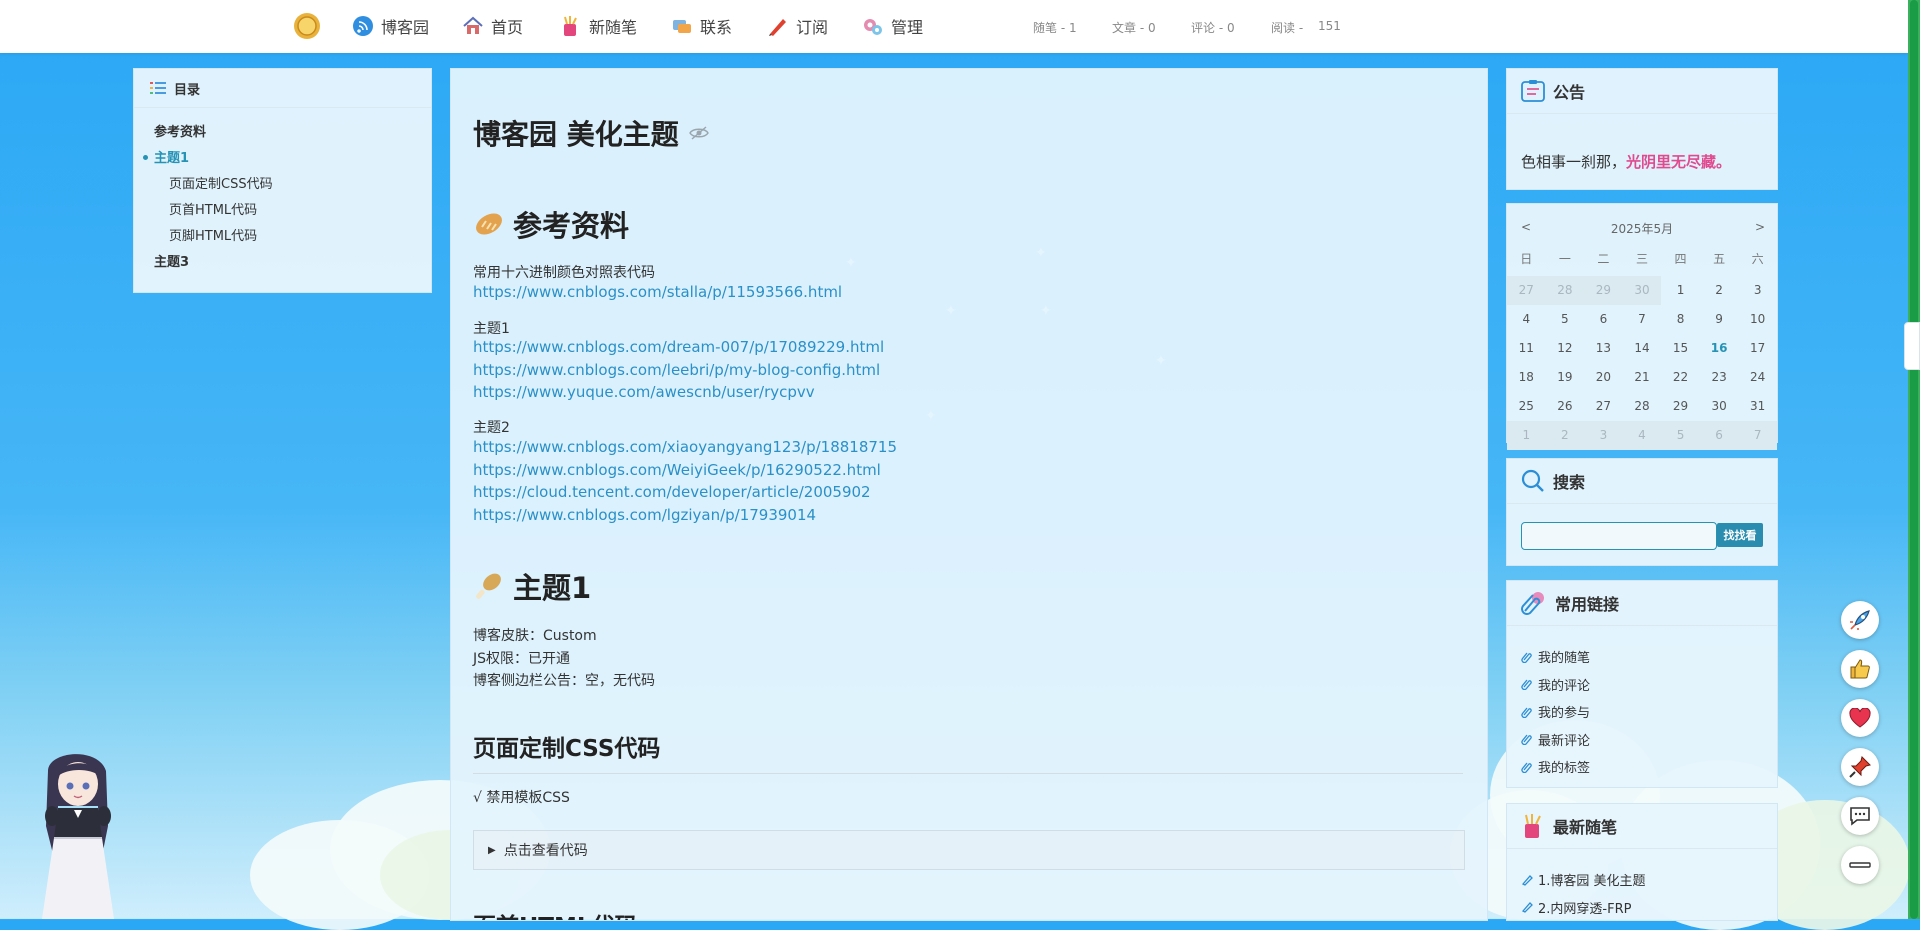 This screenshot has width=1920, height=930. I want to click on toc-item-references: 参考资料, so click(292, 133).